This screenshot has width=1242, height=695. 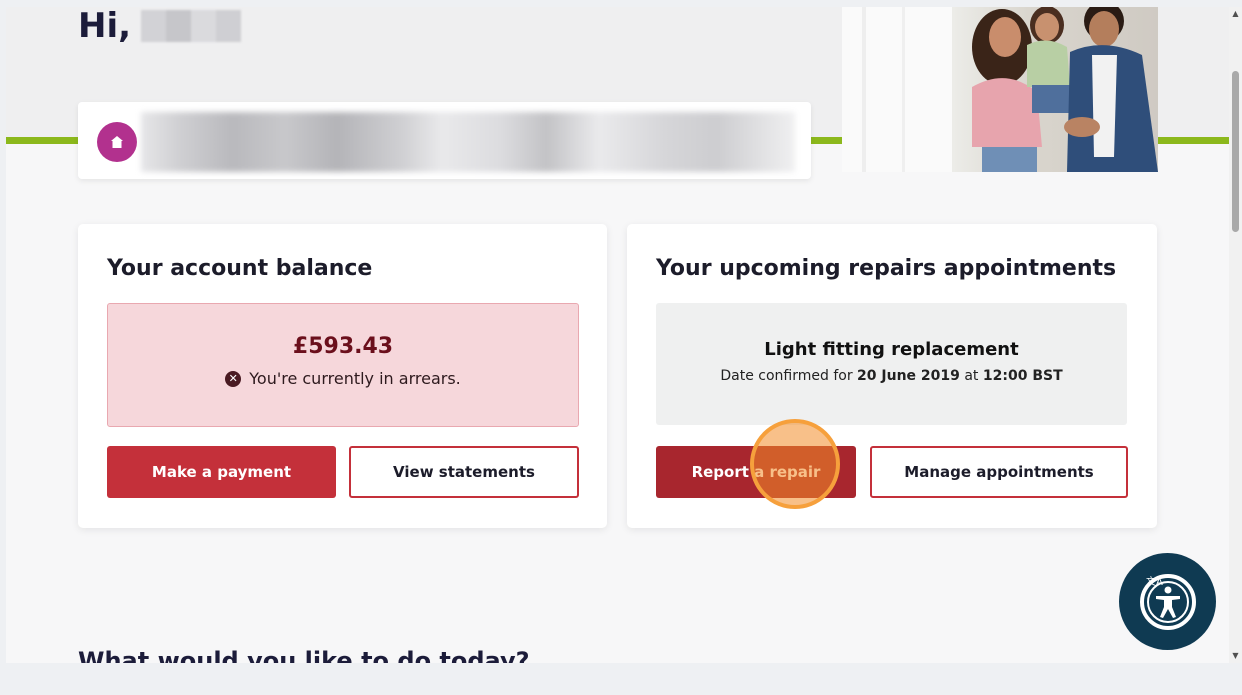 What do you see at coordinates (191, 26) in the screenshot?
I see `redacted-user-name` at bounding box center [191, 26].